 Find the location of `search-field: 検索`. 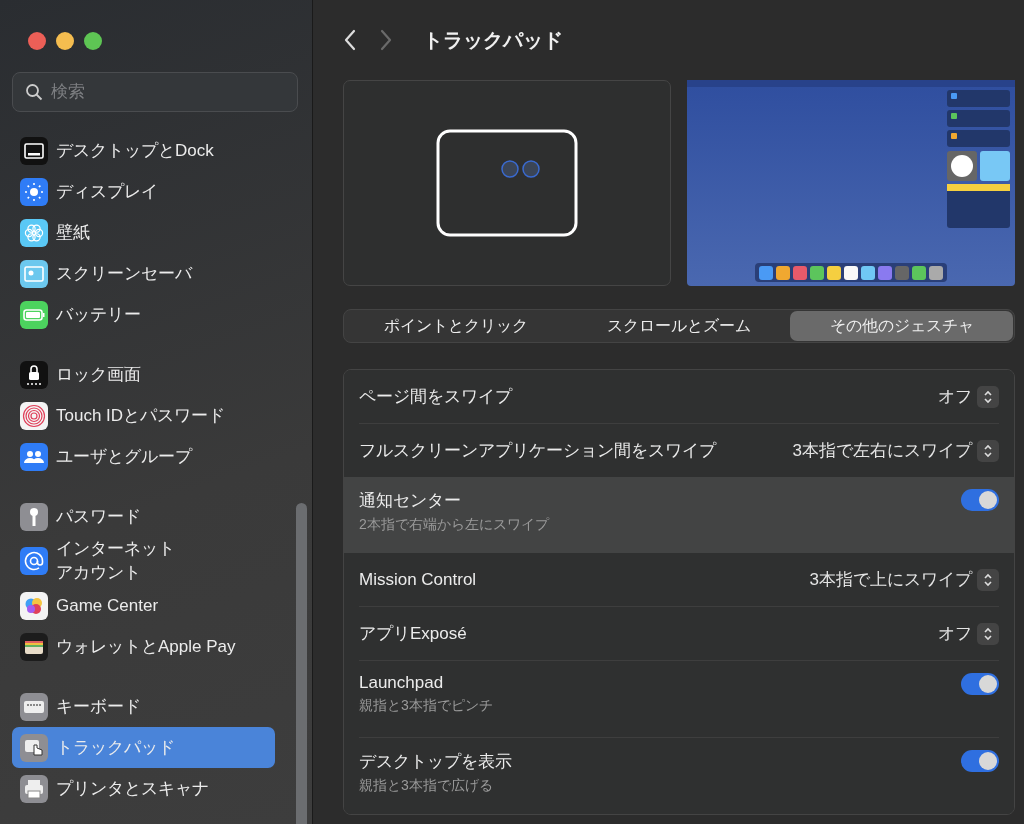

search-field: 検索 is located at coordinates (155, 92).